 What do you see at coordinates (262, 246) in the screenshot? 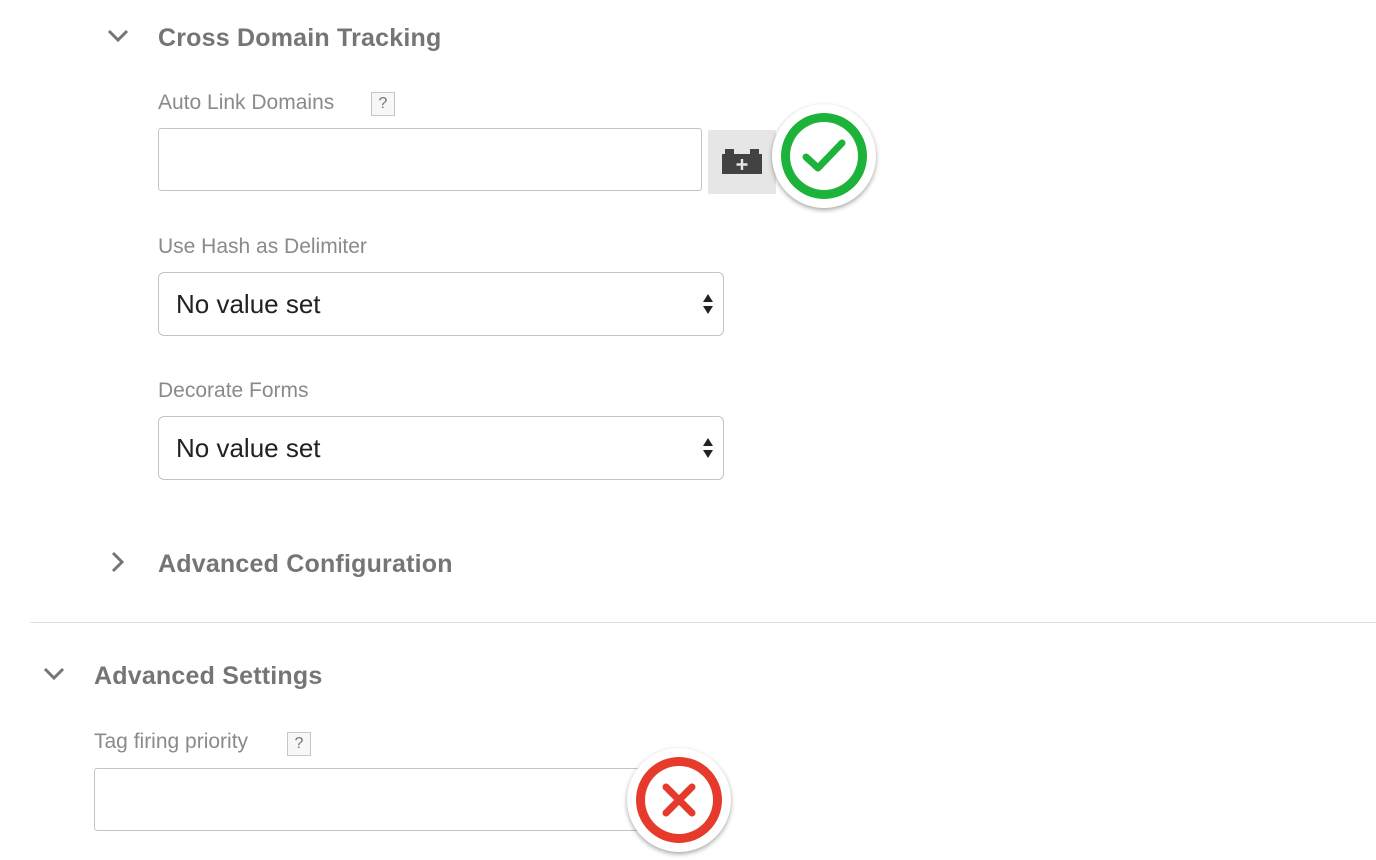
I see `use-hash-label: Use Hash as Delimiter` at bounding box center [262, 246].